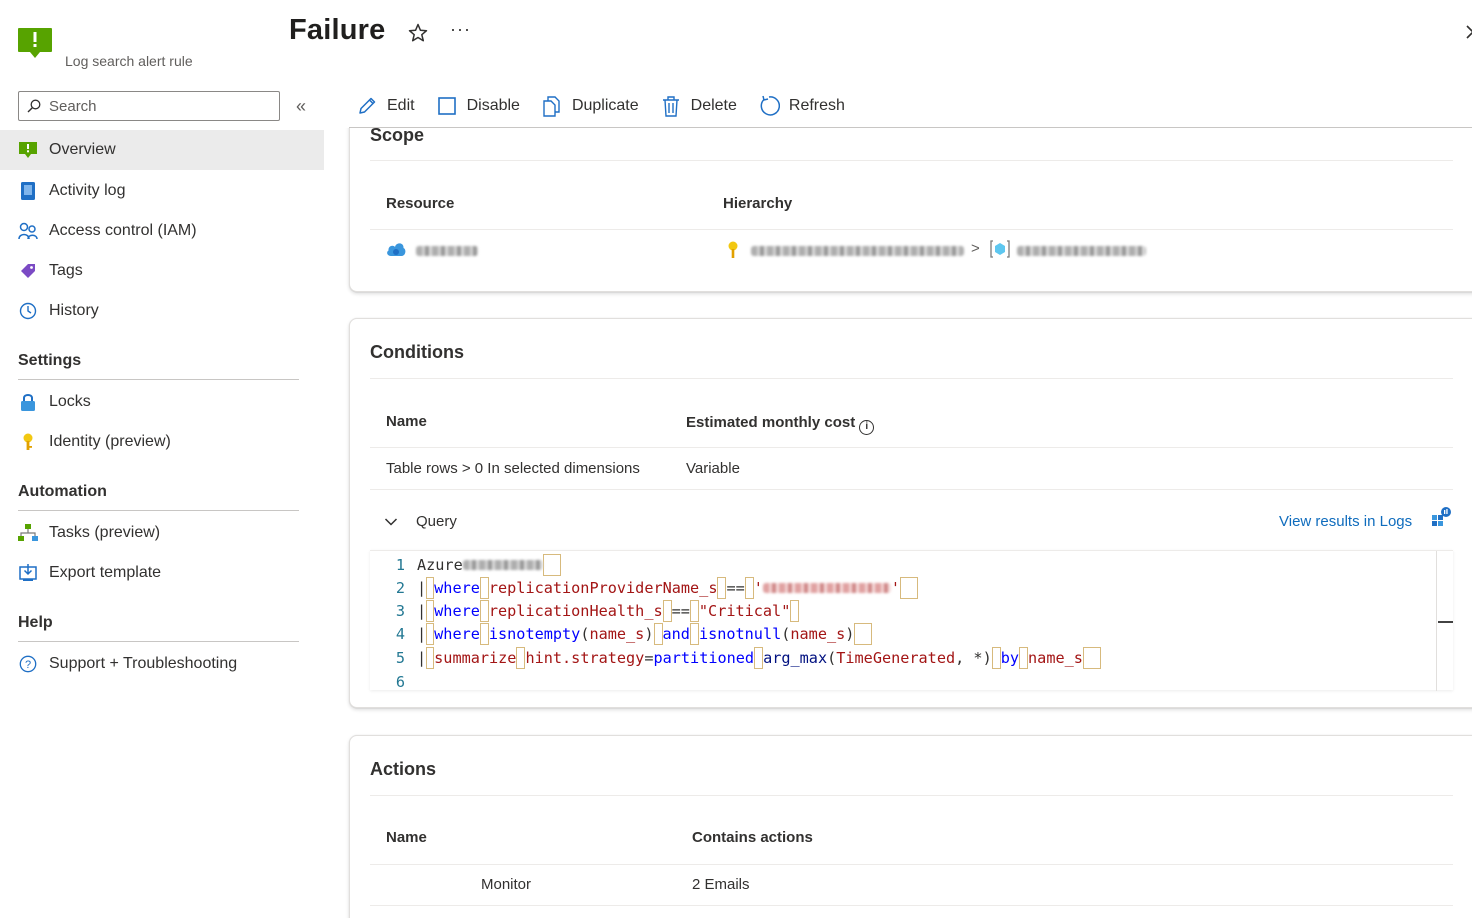  I want to click on search-box, so click(149, 106).